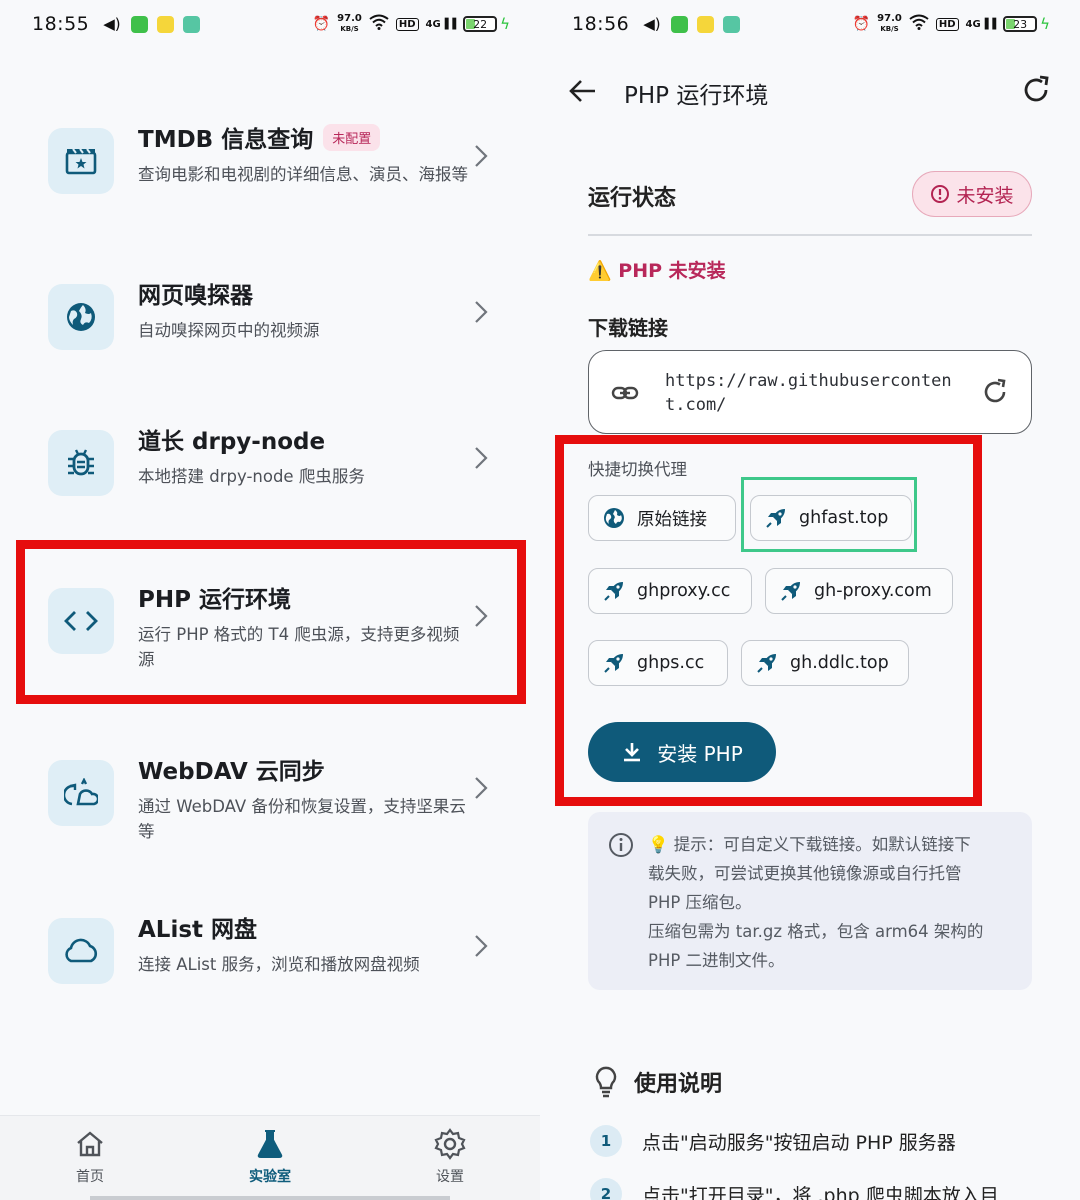 The width and height of the screenshot is (1080, 1200). Describe the element at coordinates (81, 463) in the screenshot. I see `bug-icon` at that location.